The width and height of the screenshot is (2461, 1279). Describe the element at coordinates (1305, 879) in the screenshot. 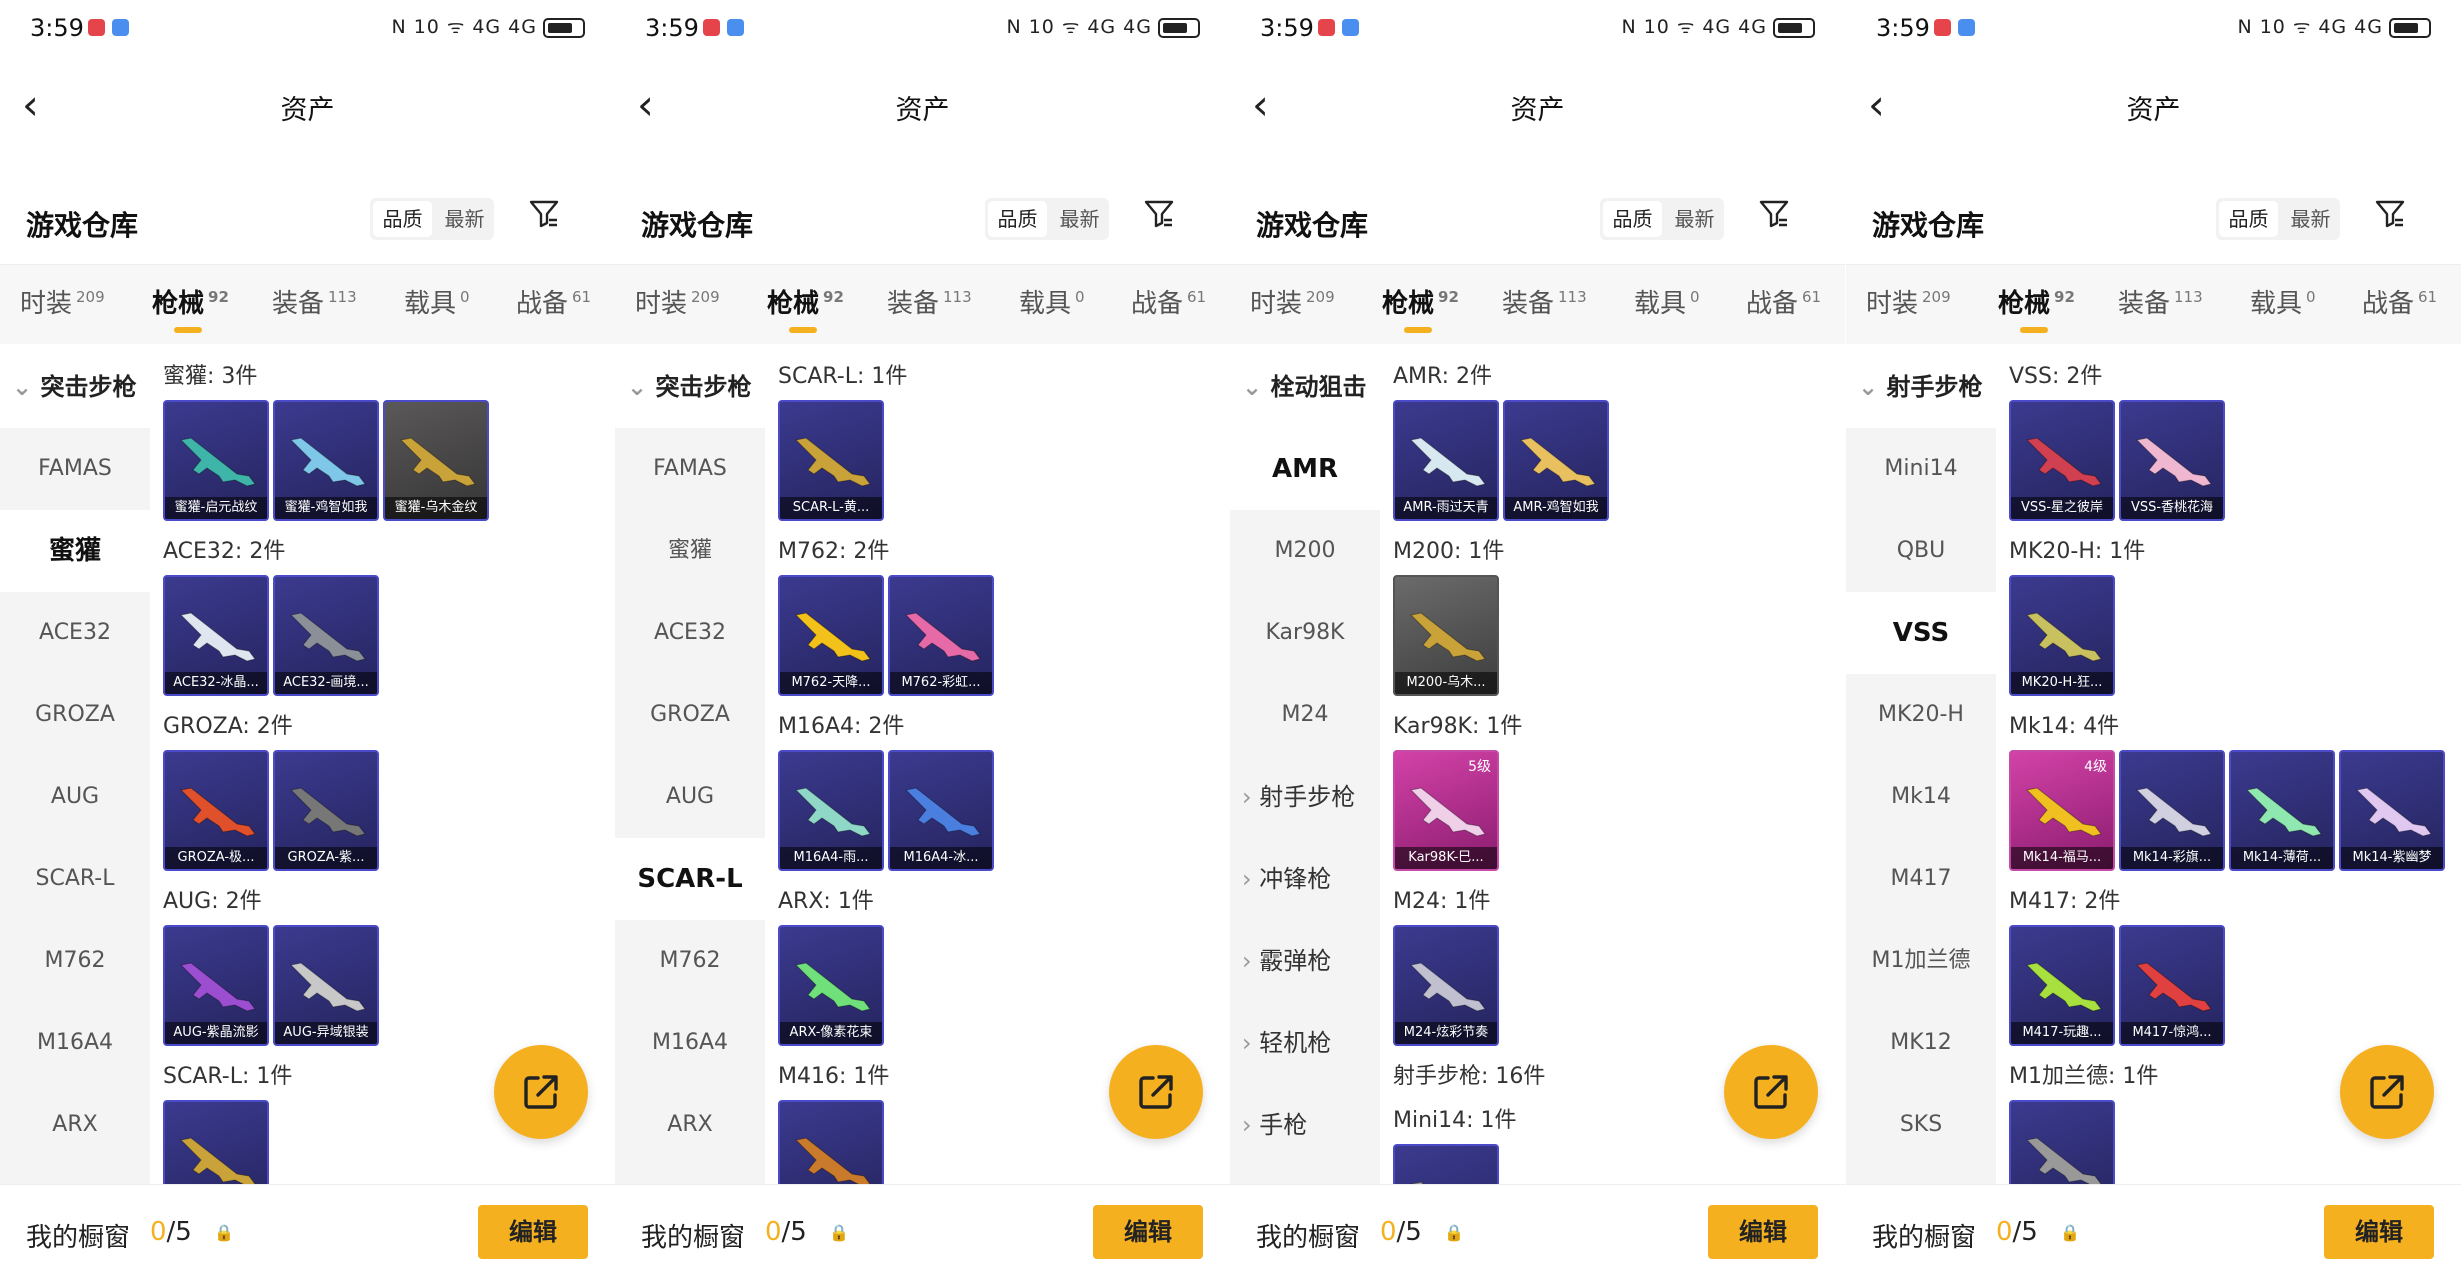

I see `sidebar-item: › 冲锋枪` at that location.